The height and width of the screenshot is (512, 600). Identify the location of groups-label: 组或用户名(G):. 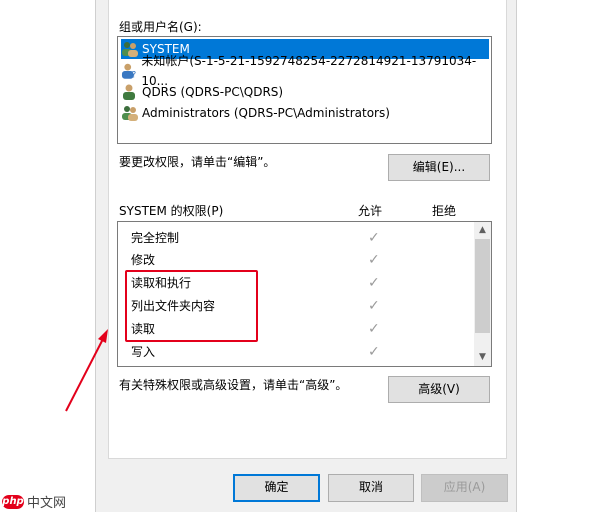
(160, 27).